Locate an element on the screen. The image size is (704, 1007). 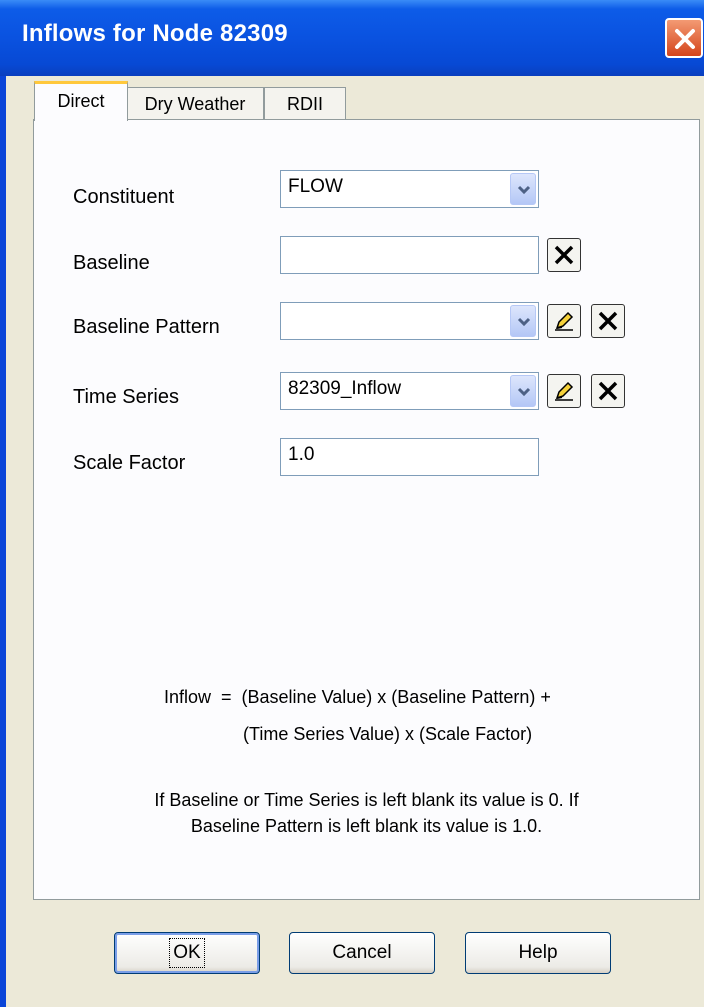
time-series-value: 82309_Inflow is located at coordinates (345, 388).